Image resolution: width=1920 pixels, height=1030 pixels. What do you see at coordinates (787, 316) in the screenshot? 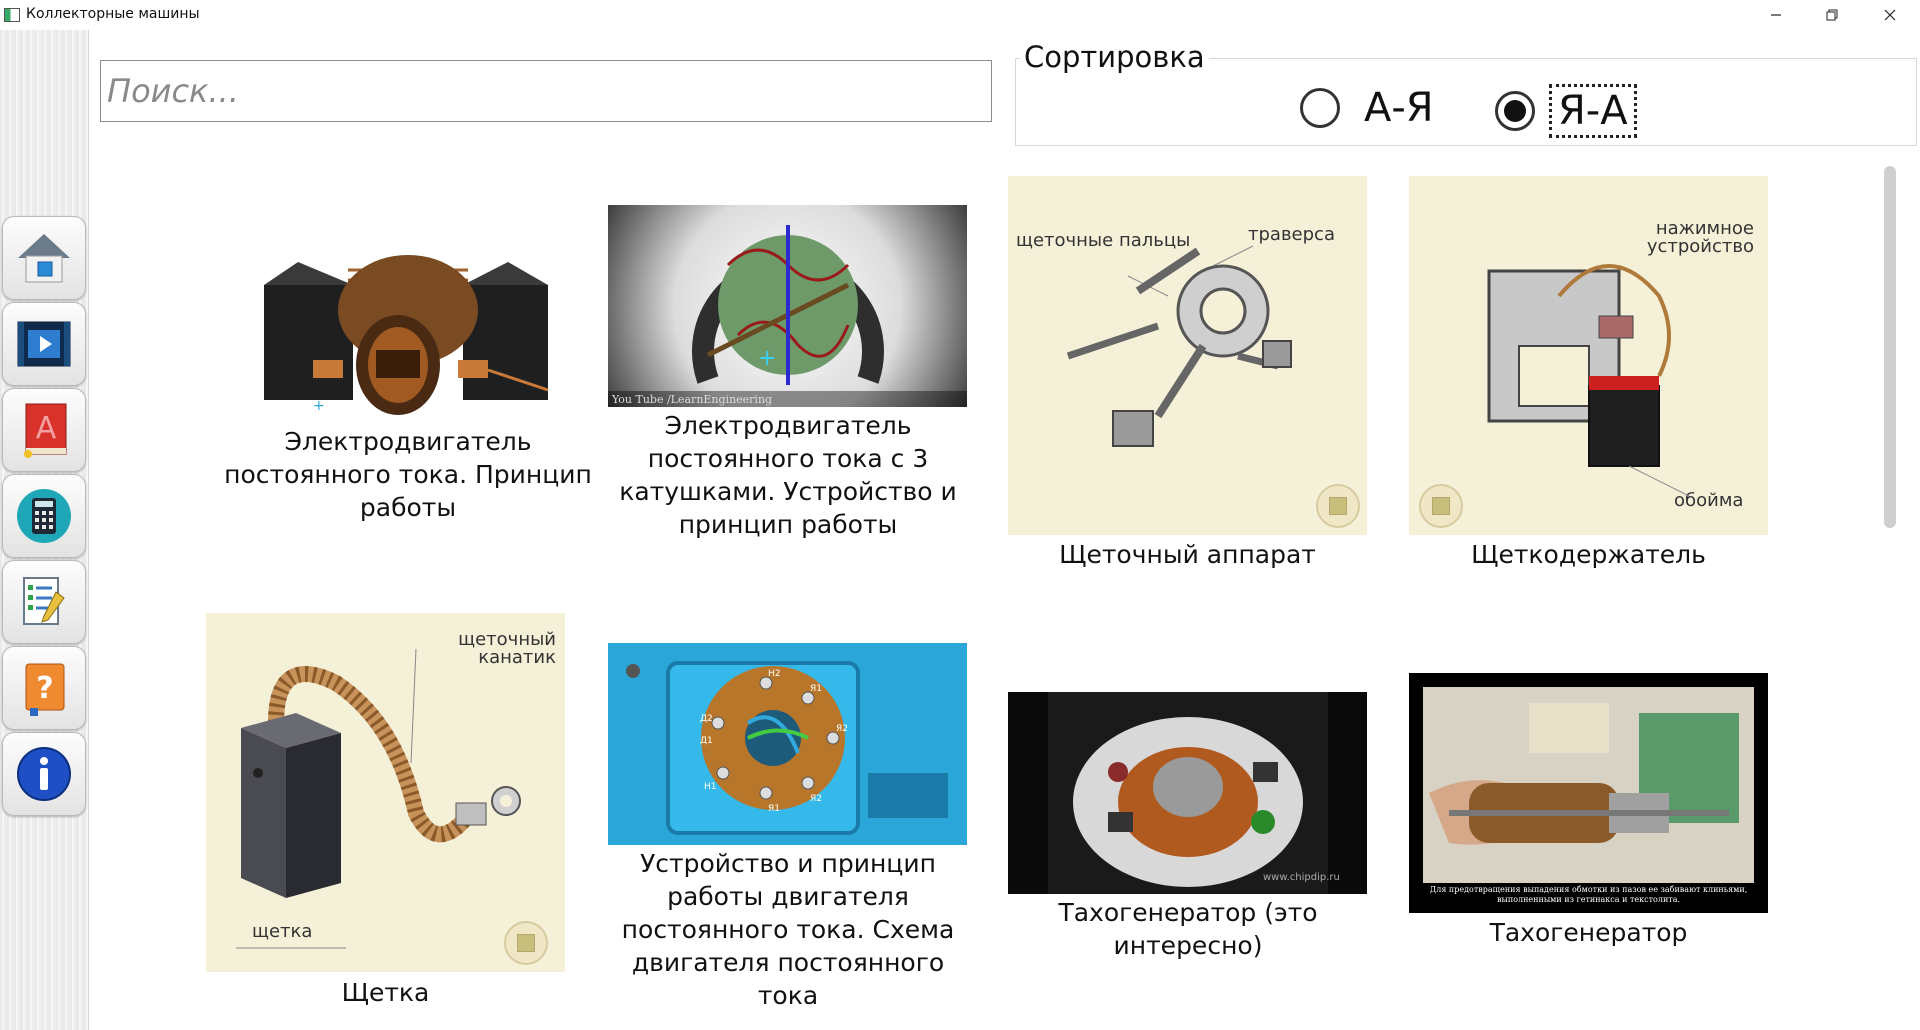
I see `video-still-image: + You Tube /LearnEngineering` at bounding box center [787, 316].